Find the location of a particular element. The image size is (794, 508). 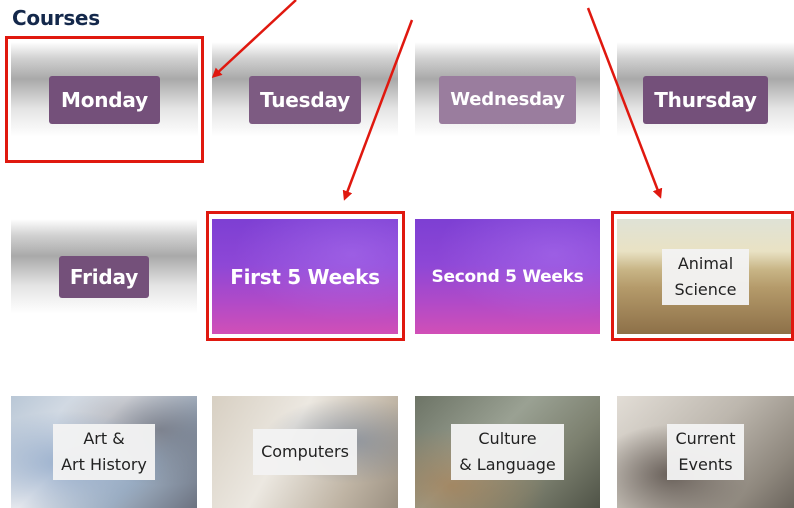

tile-label-line: Current is located at coordinates (705, 438).